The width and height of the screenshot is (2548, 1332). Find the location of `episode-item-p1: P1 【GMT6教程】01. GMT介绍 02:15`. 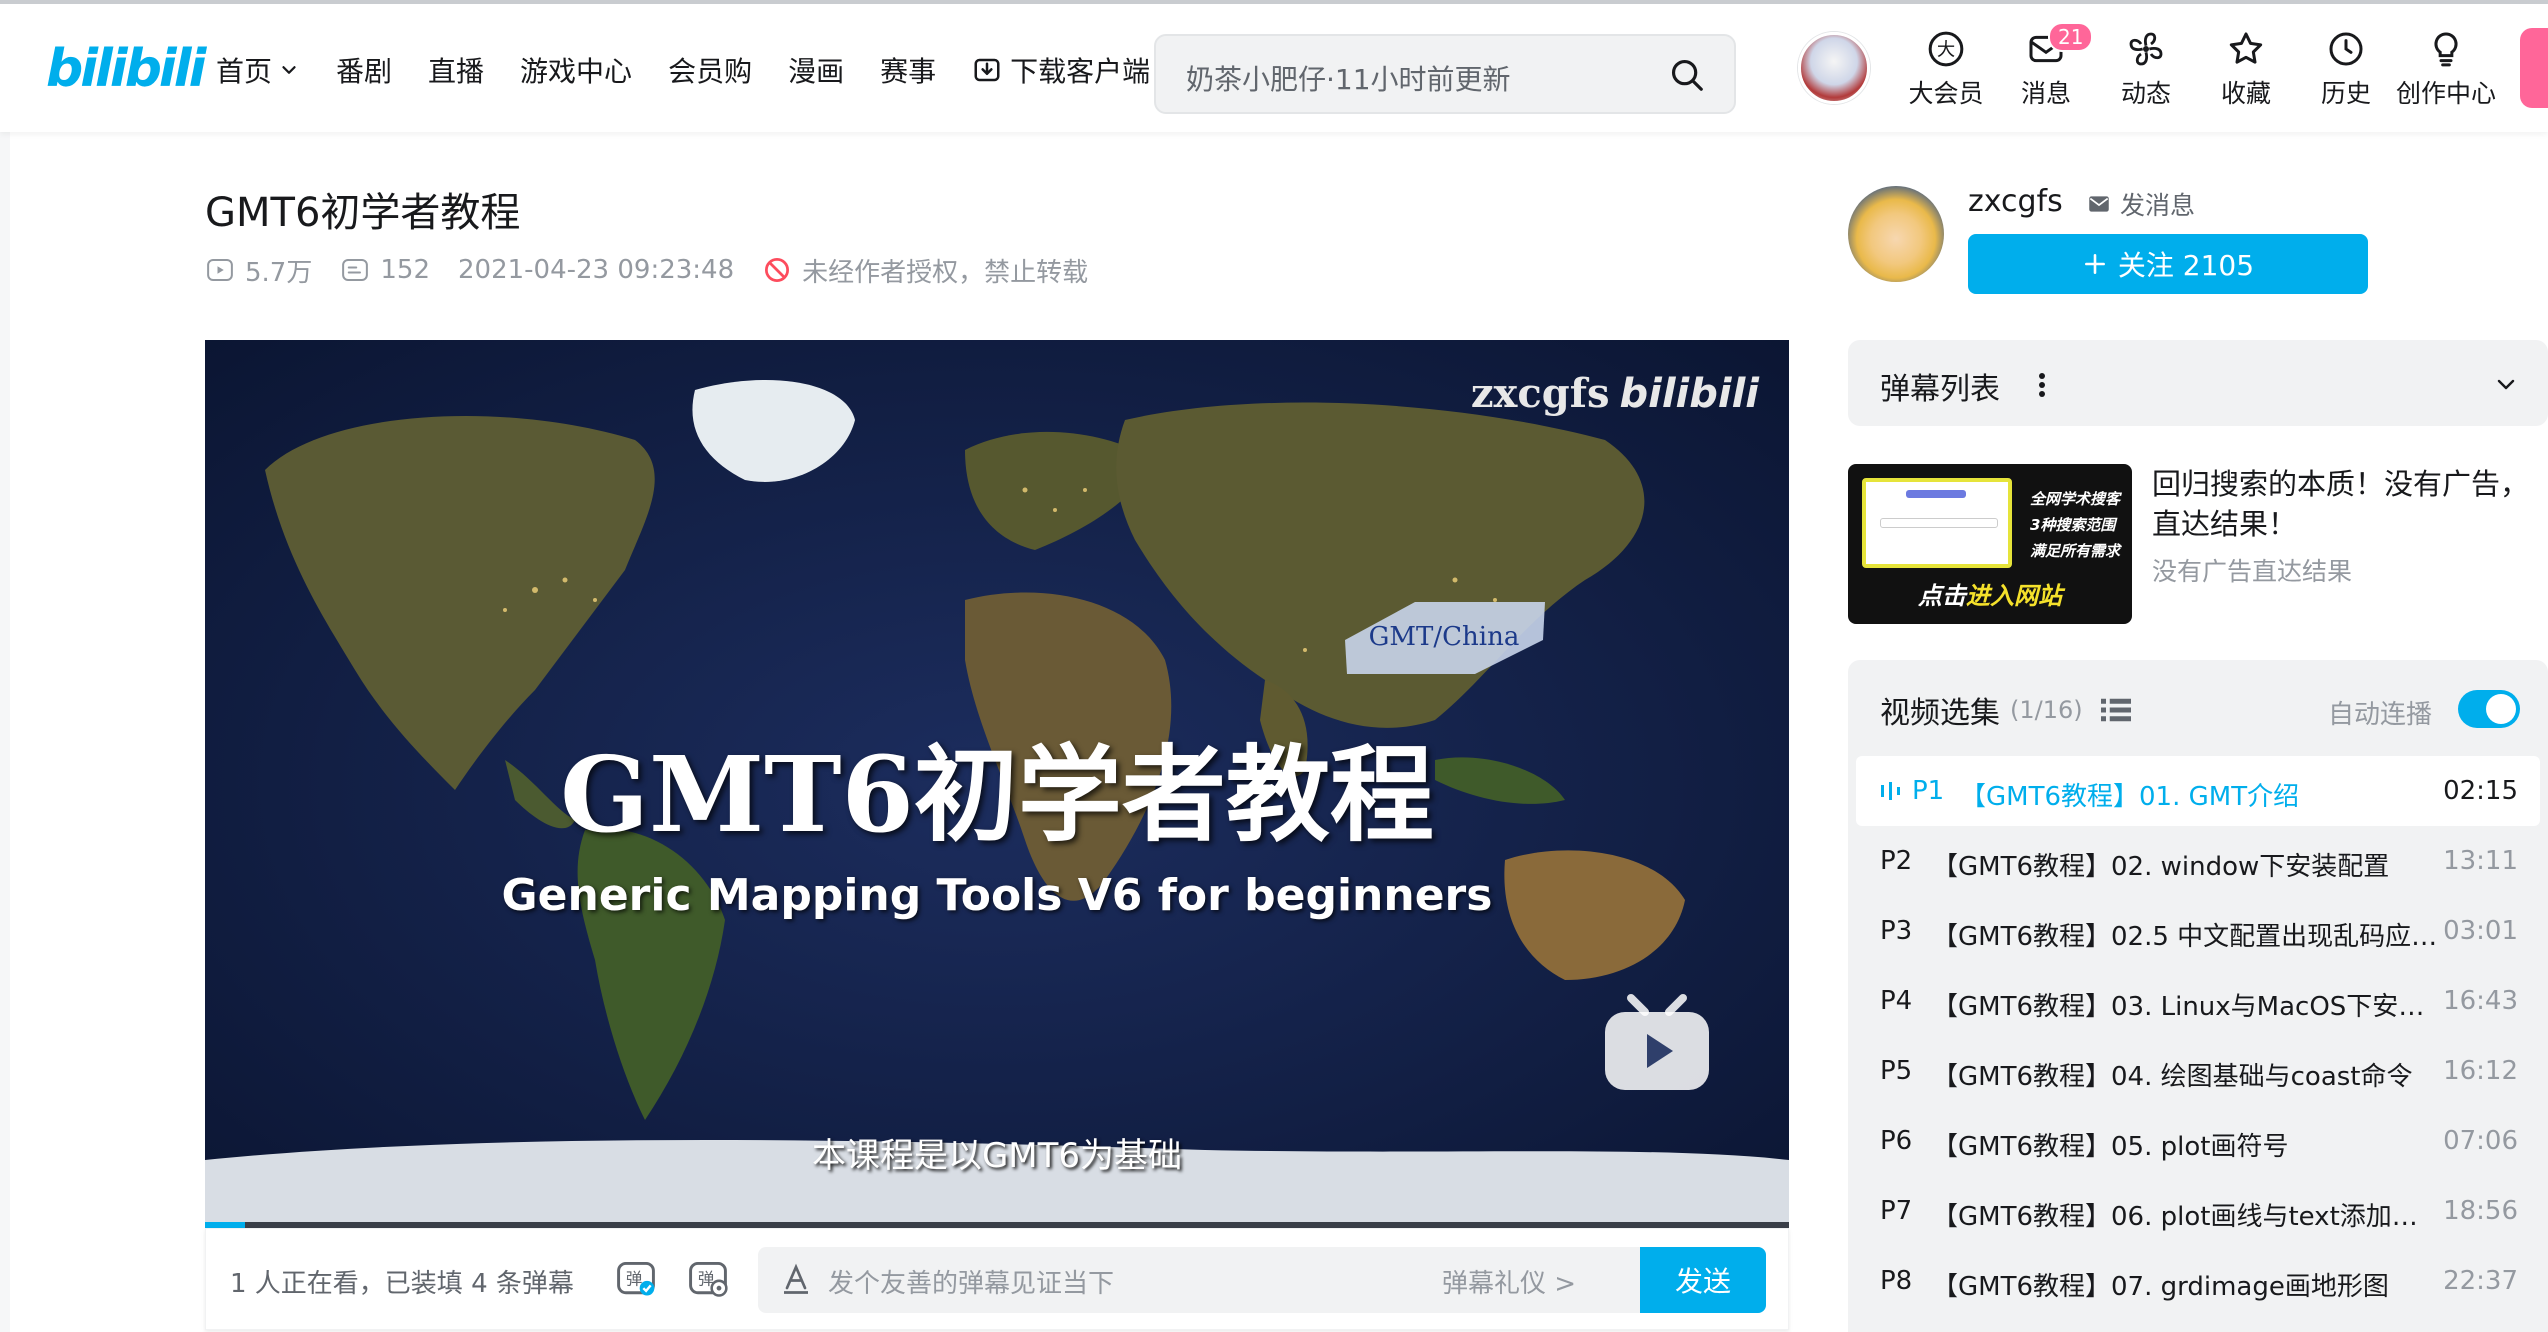

episode-item-p1: P1 【GMT6教程】01. GMT介绍 02:15 is located at coordinates (2198, 791).